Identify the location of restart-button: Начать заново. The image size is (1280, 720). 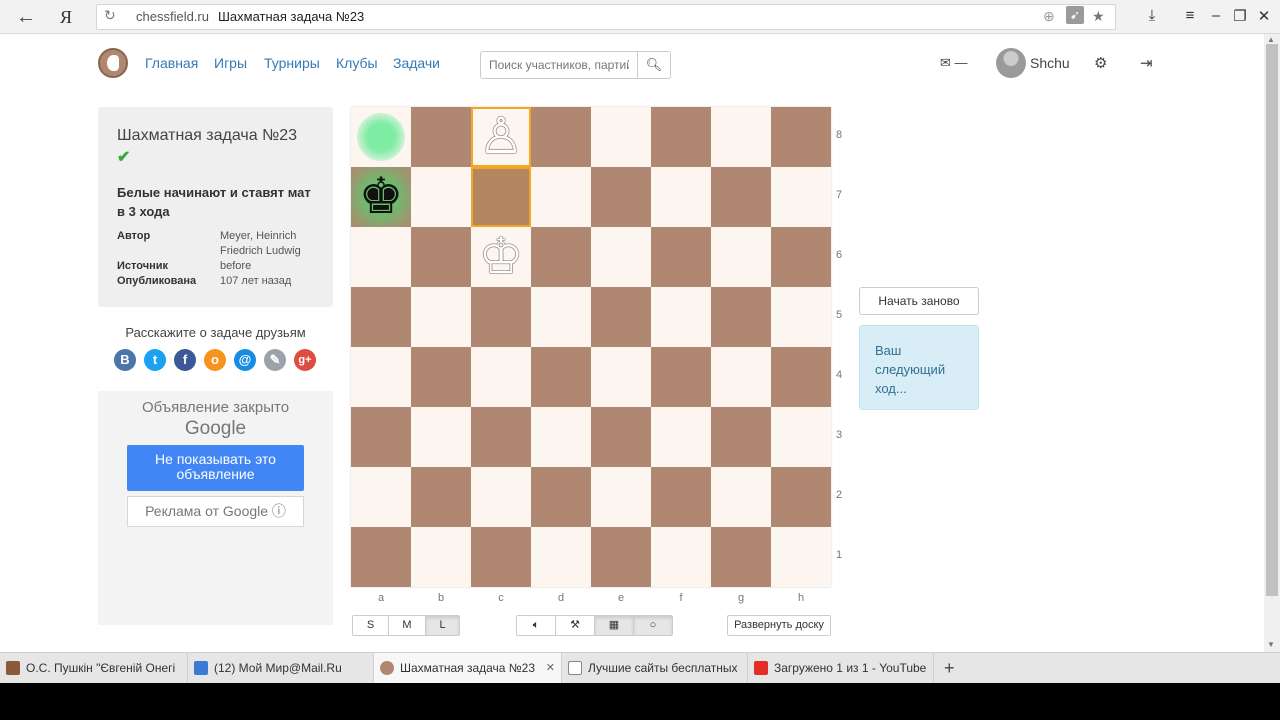
(919, 301).